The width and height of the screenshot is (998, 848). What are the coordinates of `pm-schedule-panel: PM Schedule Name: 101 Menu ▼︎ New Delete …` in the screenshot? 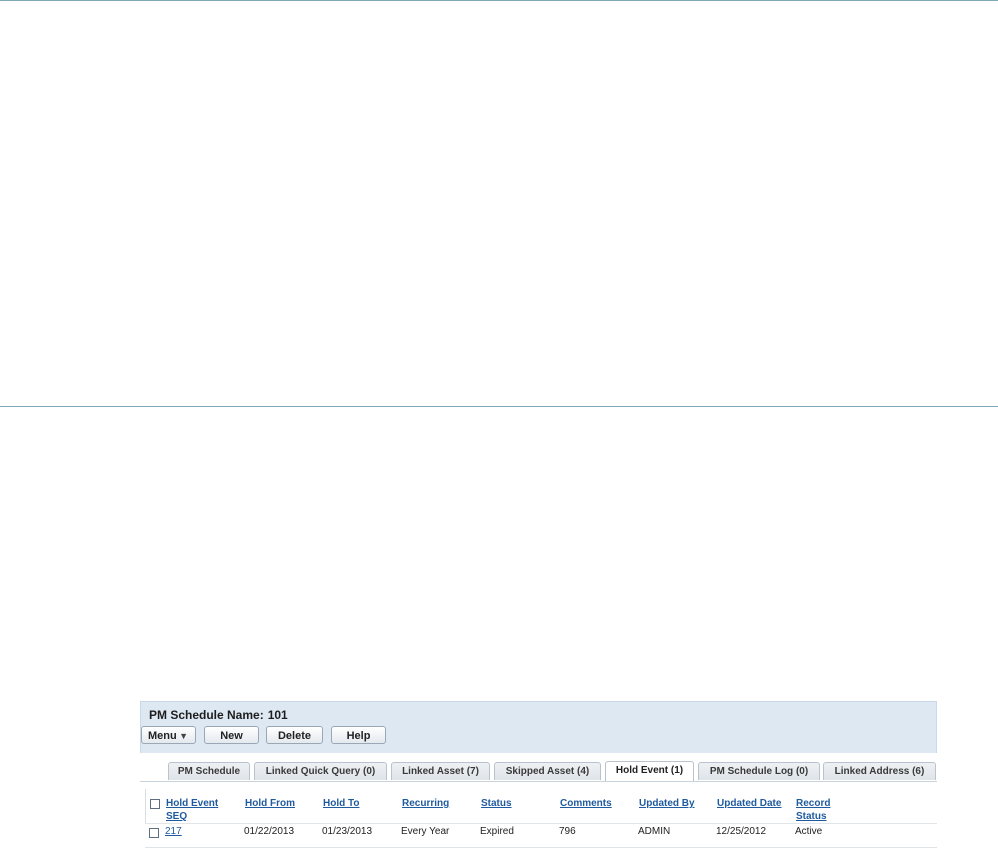 It's located at (539, 774).